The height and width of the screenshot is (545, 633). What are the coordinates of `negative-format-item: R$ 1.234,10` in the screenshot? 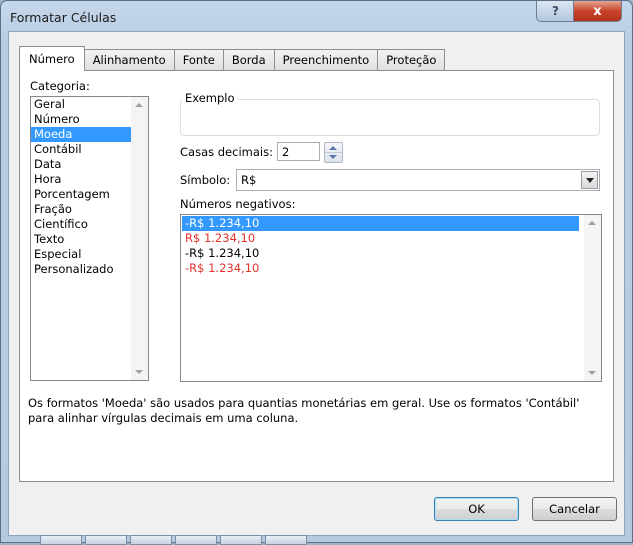 It's located at (380, 238).